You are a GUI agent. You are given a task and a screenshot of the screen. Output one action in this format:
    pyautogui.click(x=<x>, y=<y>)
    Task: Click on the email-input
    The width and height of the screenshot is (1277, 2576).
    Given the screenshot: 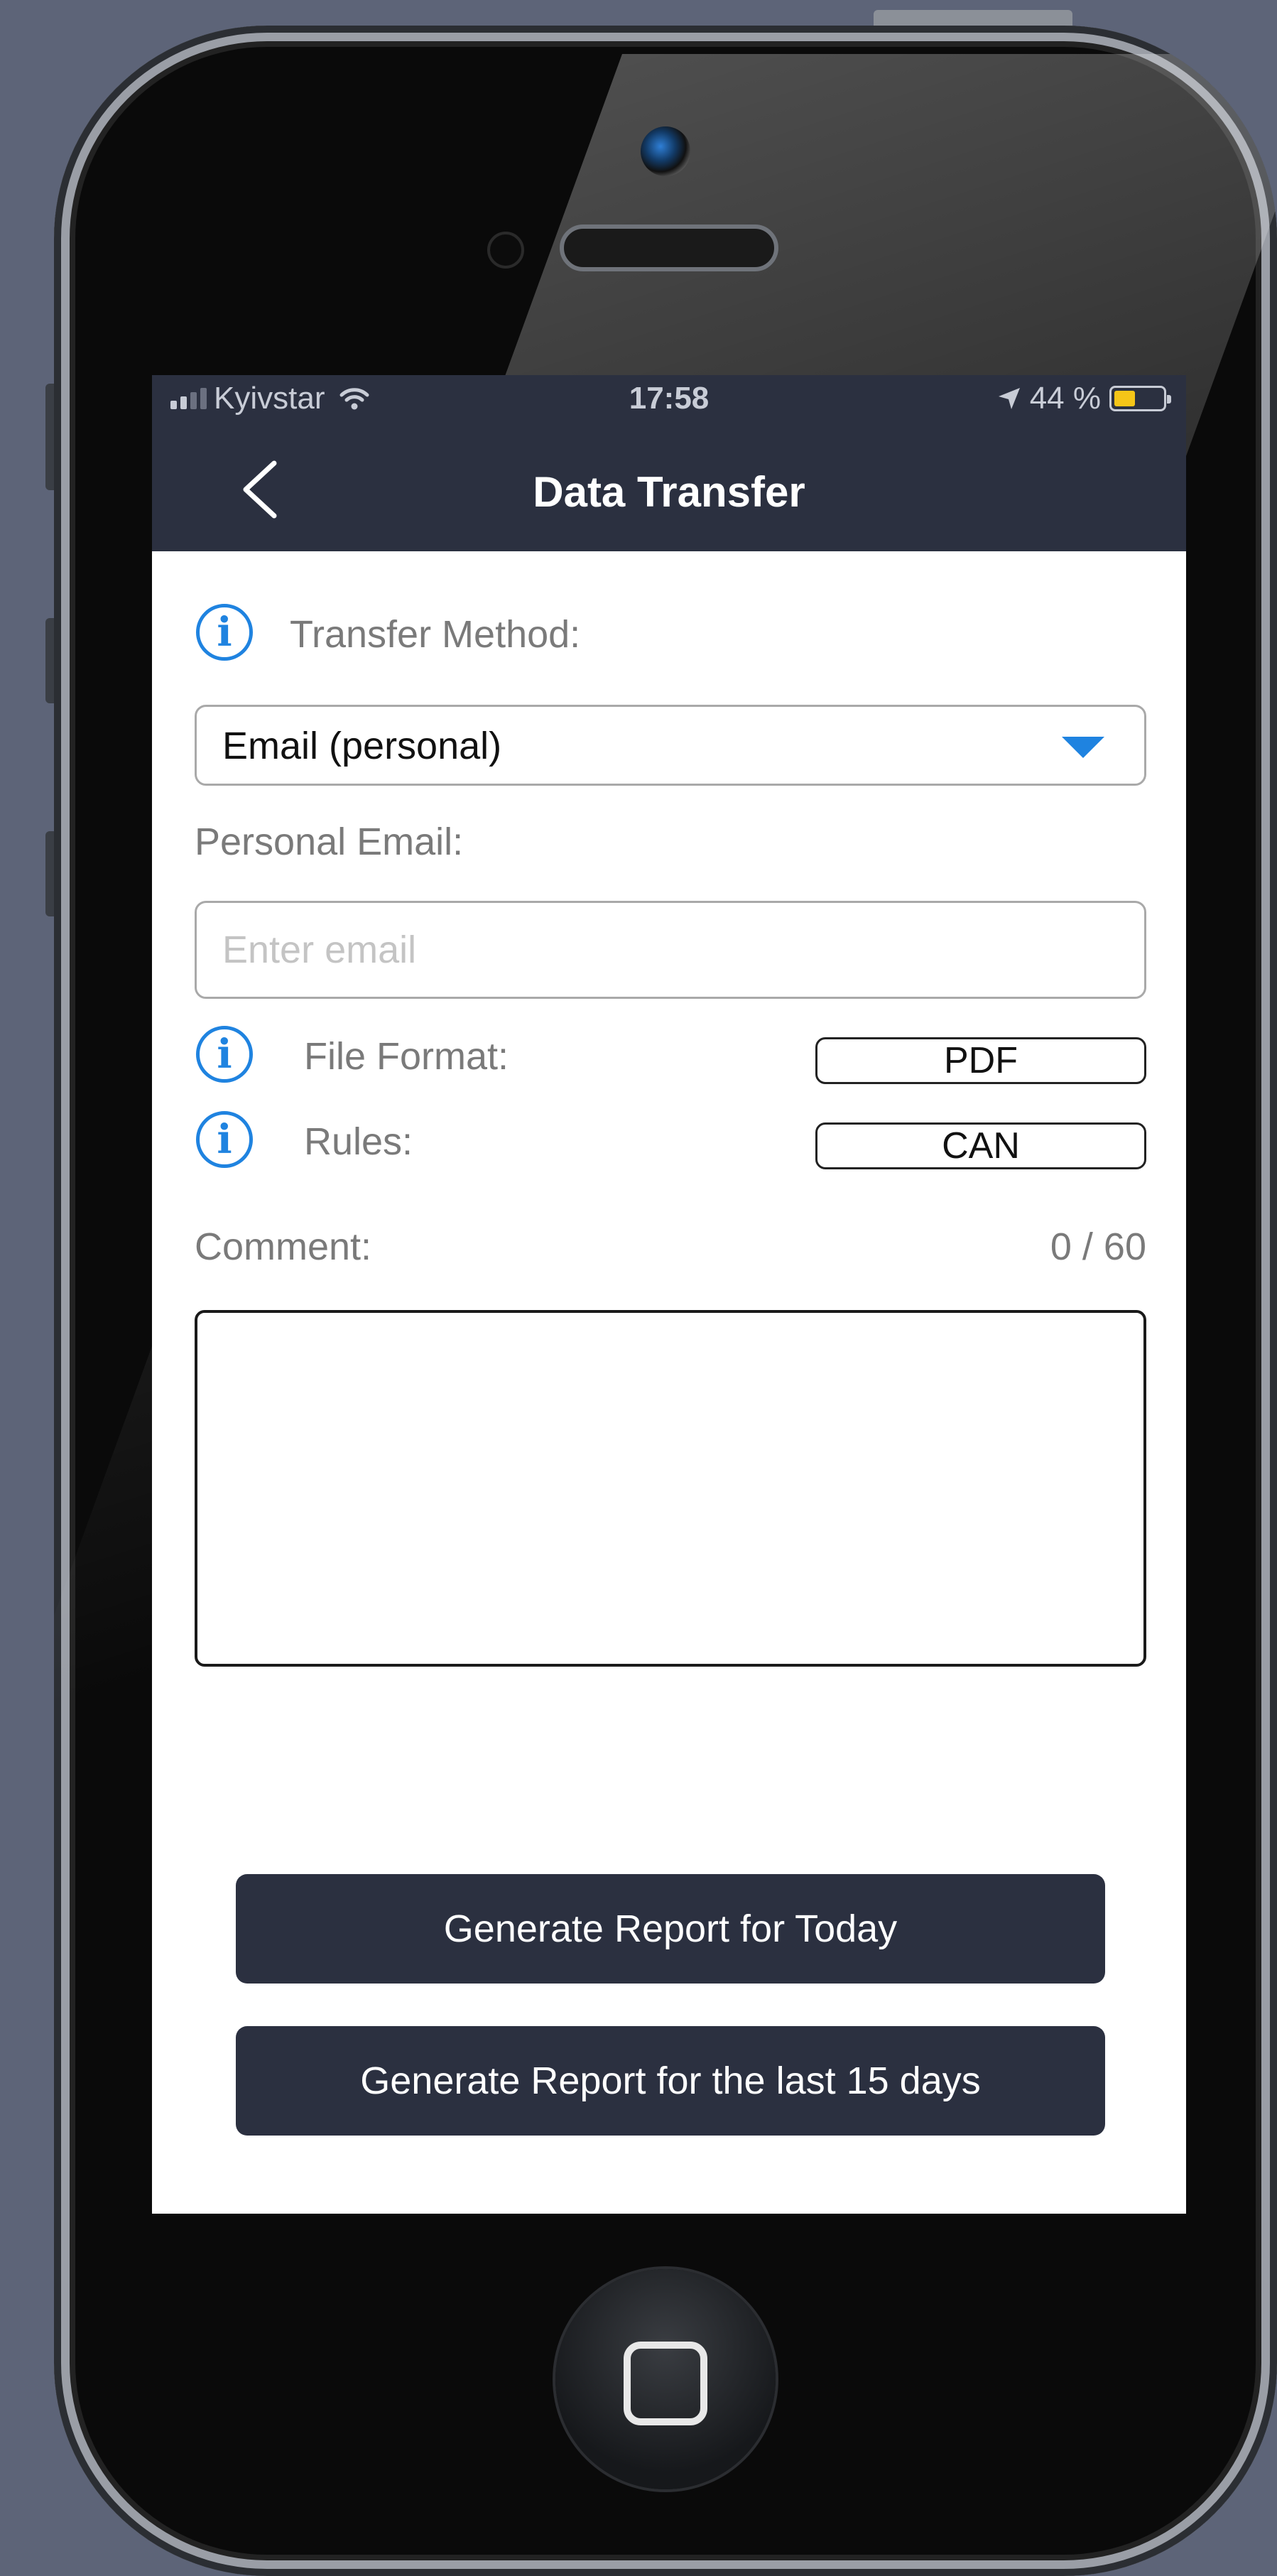 What is the action you would take?
    pyautogui.click(x=670, y=950)
    